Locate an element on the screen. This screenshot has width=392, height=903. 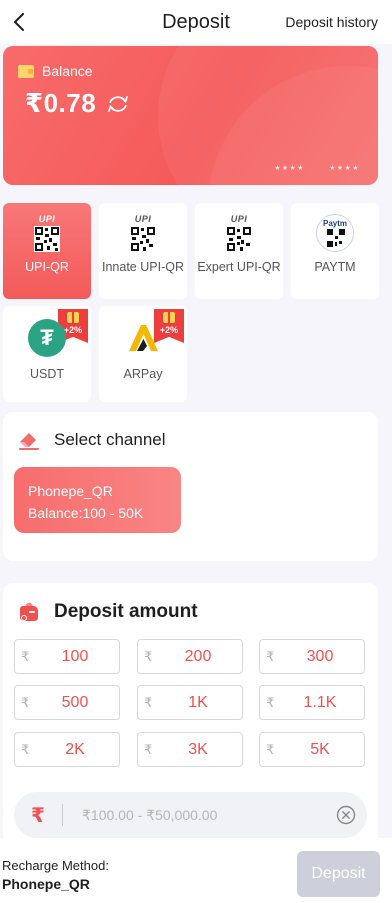
amount-preset-value: 1.1K is located at coordinates (320, 702).